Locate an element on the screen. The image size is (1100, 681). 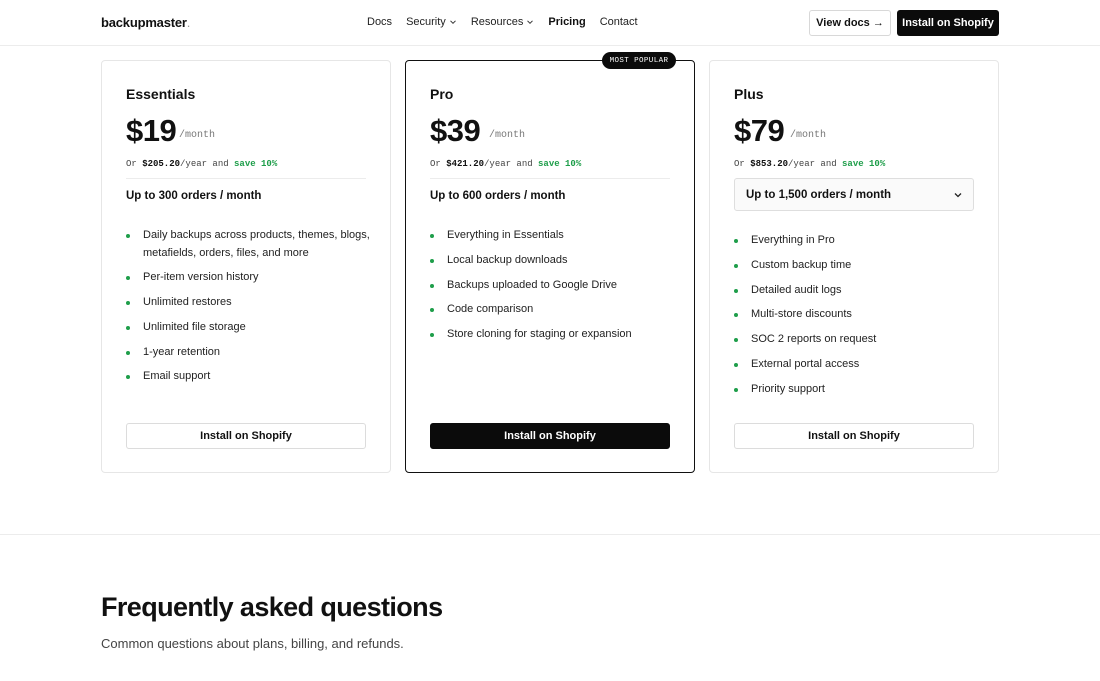
yearly-pricing: Or $853.20/year and save 10% is located at coordinates (809, 164).